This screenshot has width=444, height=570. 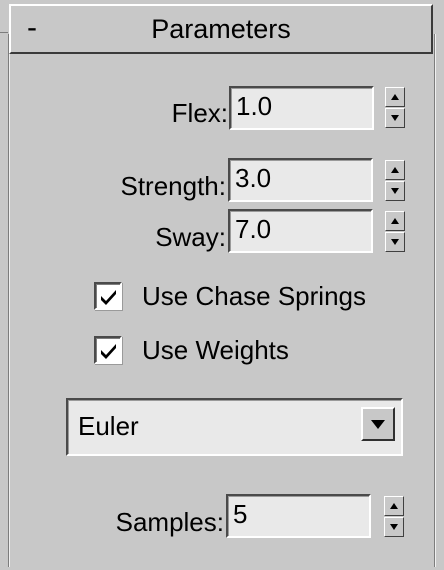 I want to click on use-chase-springs-row: Use Chase Springs, so click(x=244, y=297).